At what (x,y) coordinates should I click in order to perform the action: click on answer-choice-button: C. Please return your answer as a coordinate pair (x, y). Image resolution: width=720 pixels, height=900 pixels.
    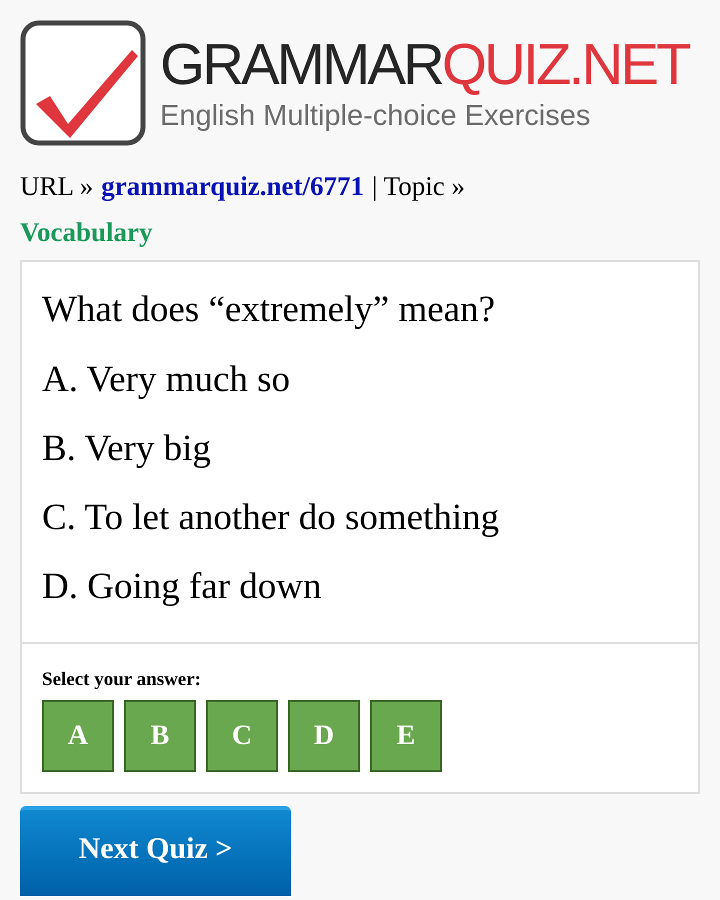
    Looking at the image, I should click on (242, 736).